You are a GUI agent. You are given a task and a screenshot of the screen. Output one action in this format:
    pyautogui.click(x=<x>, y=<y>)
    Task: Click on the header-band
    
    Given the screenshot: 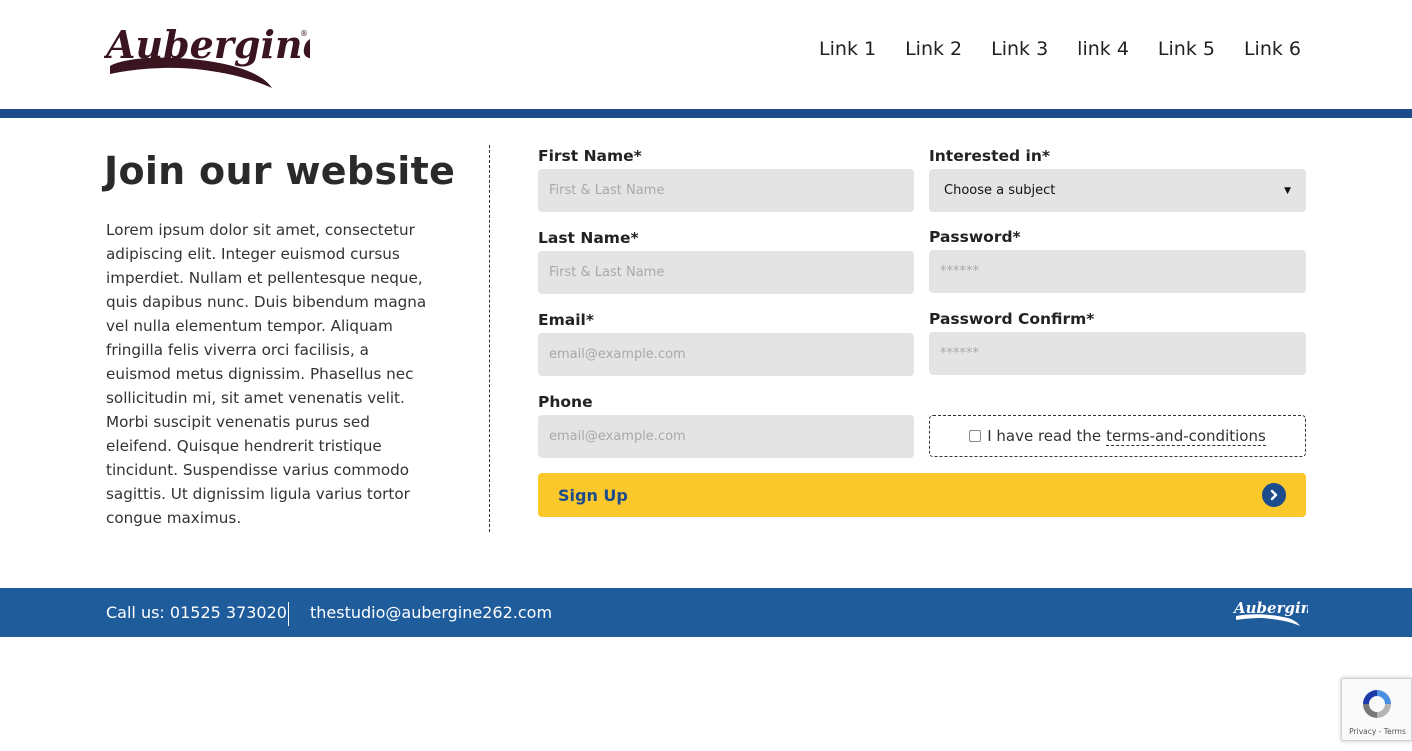 What is the action you would take?
    pyautogui.click(x=706, y=113)
    